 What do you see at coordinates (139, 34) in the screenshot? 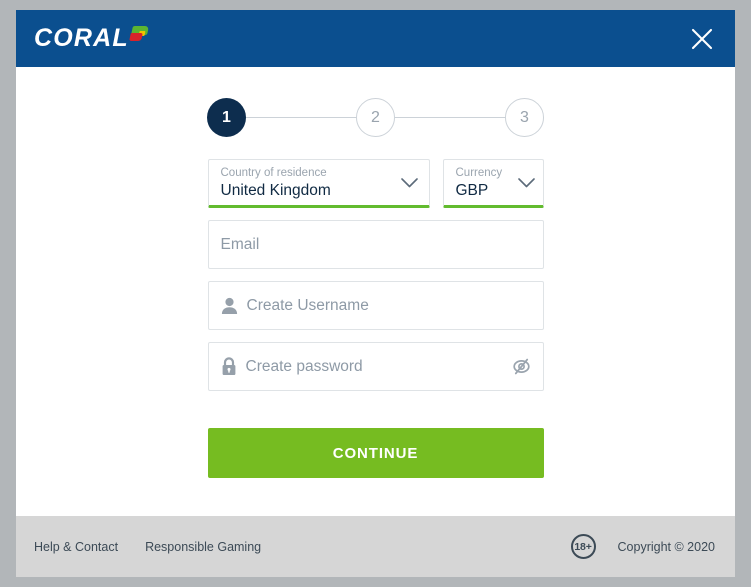
I see `coral-flag-icon` at bounding box center [139, 34].